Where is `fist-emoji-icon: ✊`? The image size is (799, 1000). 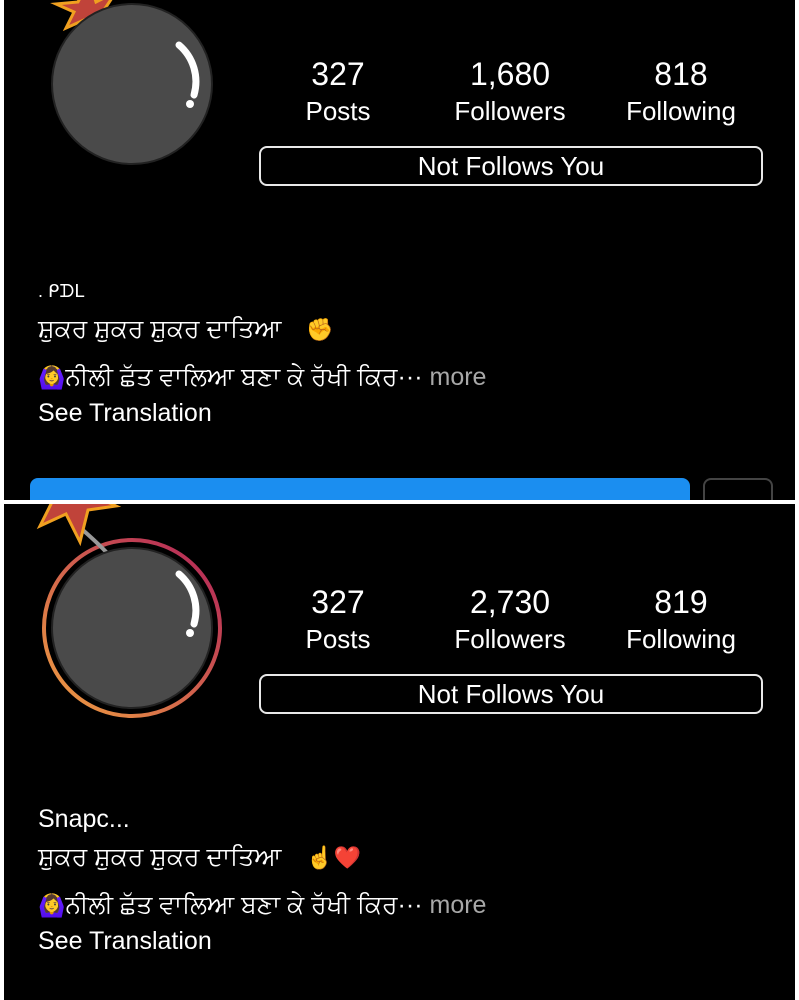
fist-emoji-icon: ✊ is located at coordinates (320, 329).